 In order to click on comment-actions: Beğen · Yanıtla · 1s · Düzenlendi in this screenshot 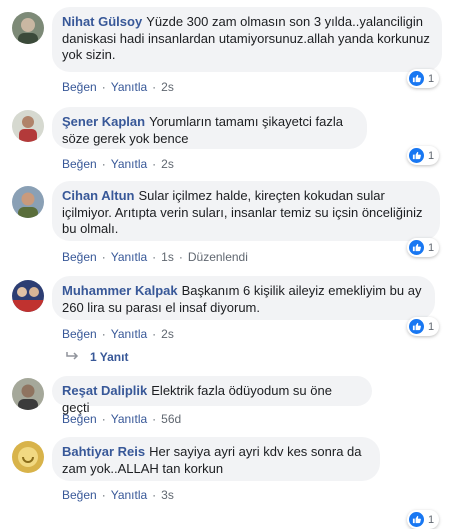, I will do `click(155, 257)`.